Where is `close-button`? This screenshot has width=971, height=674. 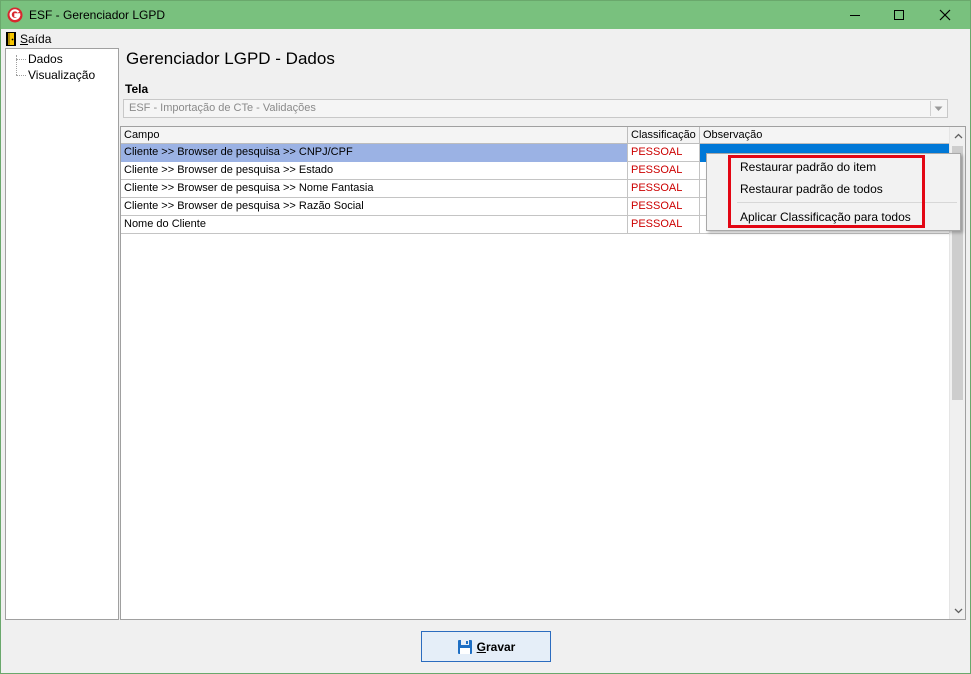 close-button is located at coordinates (945, 15).